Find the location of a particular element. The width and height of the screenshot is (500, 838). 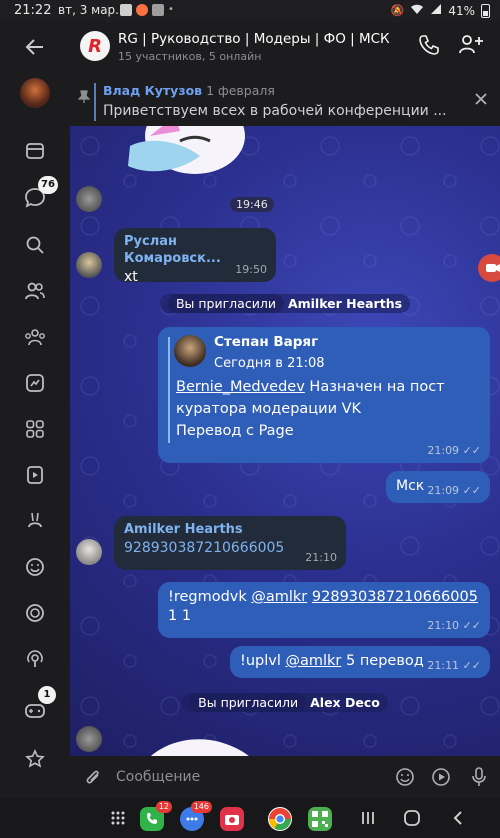

communities-button is located at coordinates (35, 337).